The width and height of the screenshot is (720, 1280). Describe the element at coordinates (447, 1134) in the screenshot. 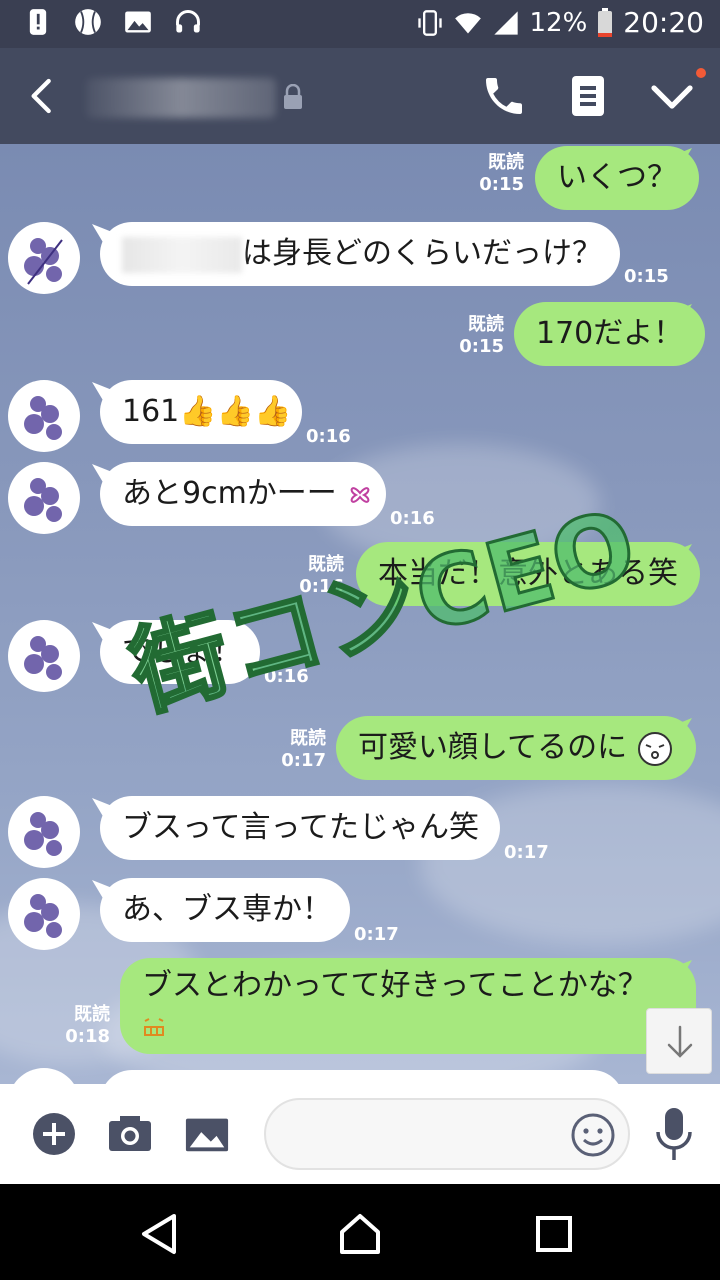

I see `message-input` at that location.